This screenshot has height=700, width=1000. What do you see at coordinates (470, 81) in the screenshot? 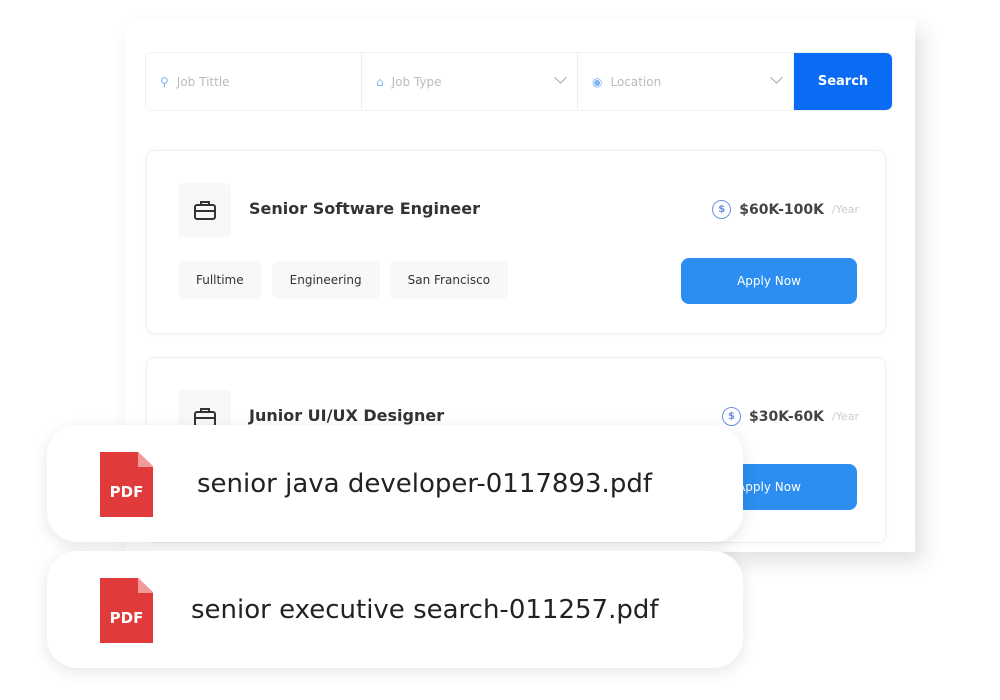
I see `job-type-select: ⌂ Job Type` at bounding box center [470, 81].